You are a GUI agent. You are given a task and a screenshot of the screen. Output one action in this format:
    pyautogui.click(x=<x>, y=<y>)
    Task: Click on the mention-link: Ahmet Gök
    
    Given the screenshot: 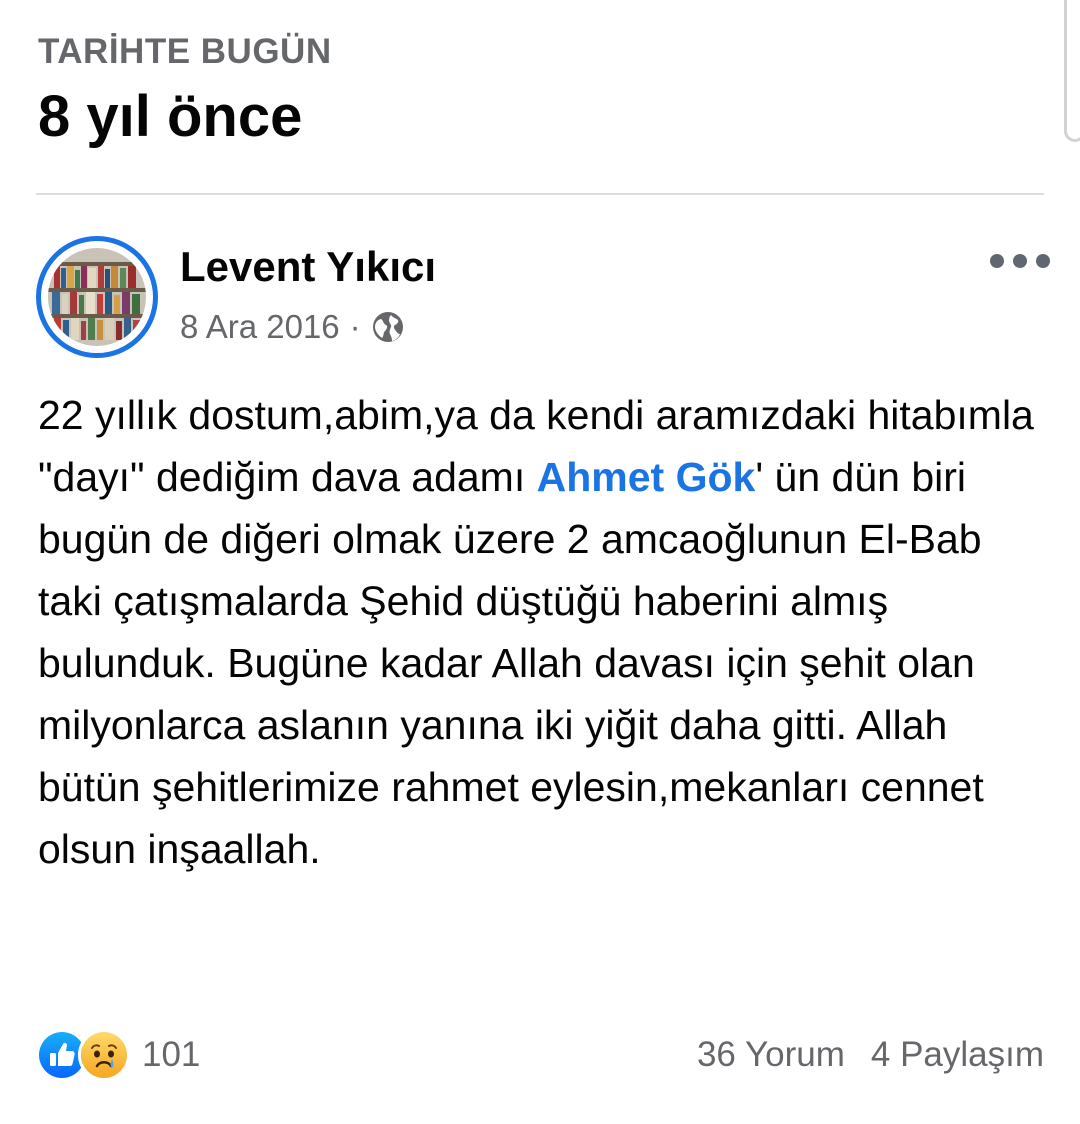 What is the action you would take?
    pyautogui.click(x=646, y=477)
    